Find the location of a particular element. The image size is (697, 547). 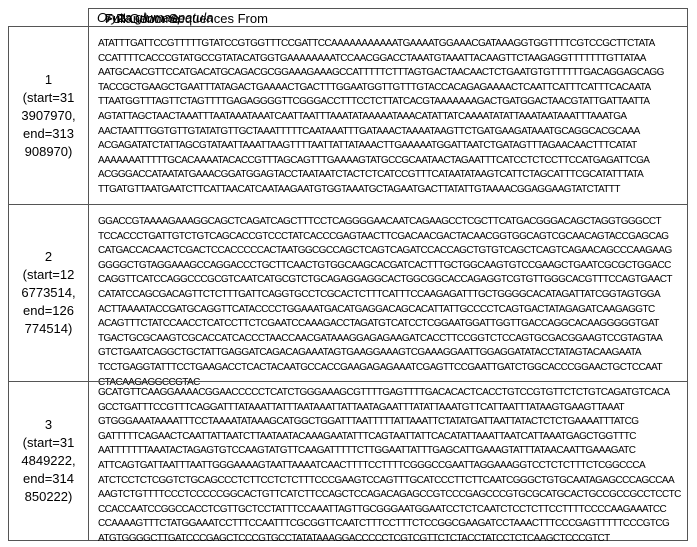

row-label-cell: 1 (start=31 3907970, end=313 908970) is located at coordinates (49, 115).